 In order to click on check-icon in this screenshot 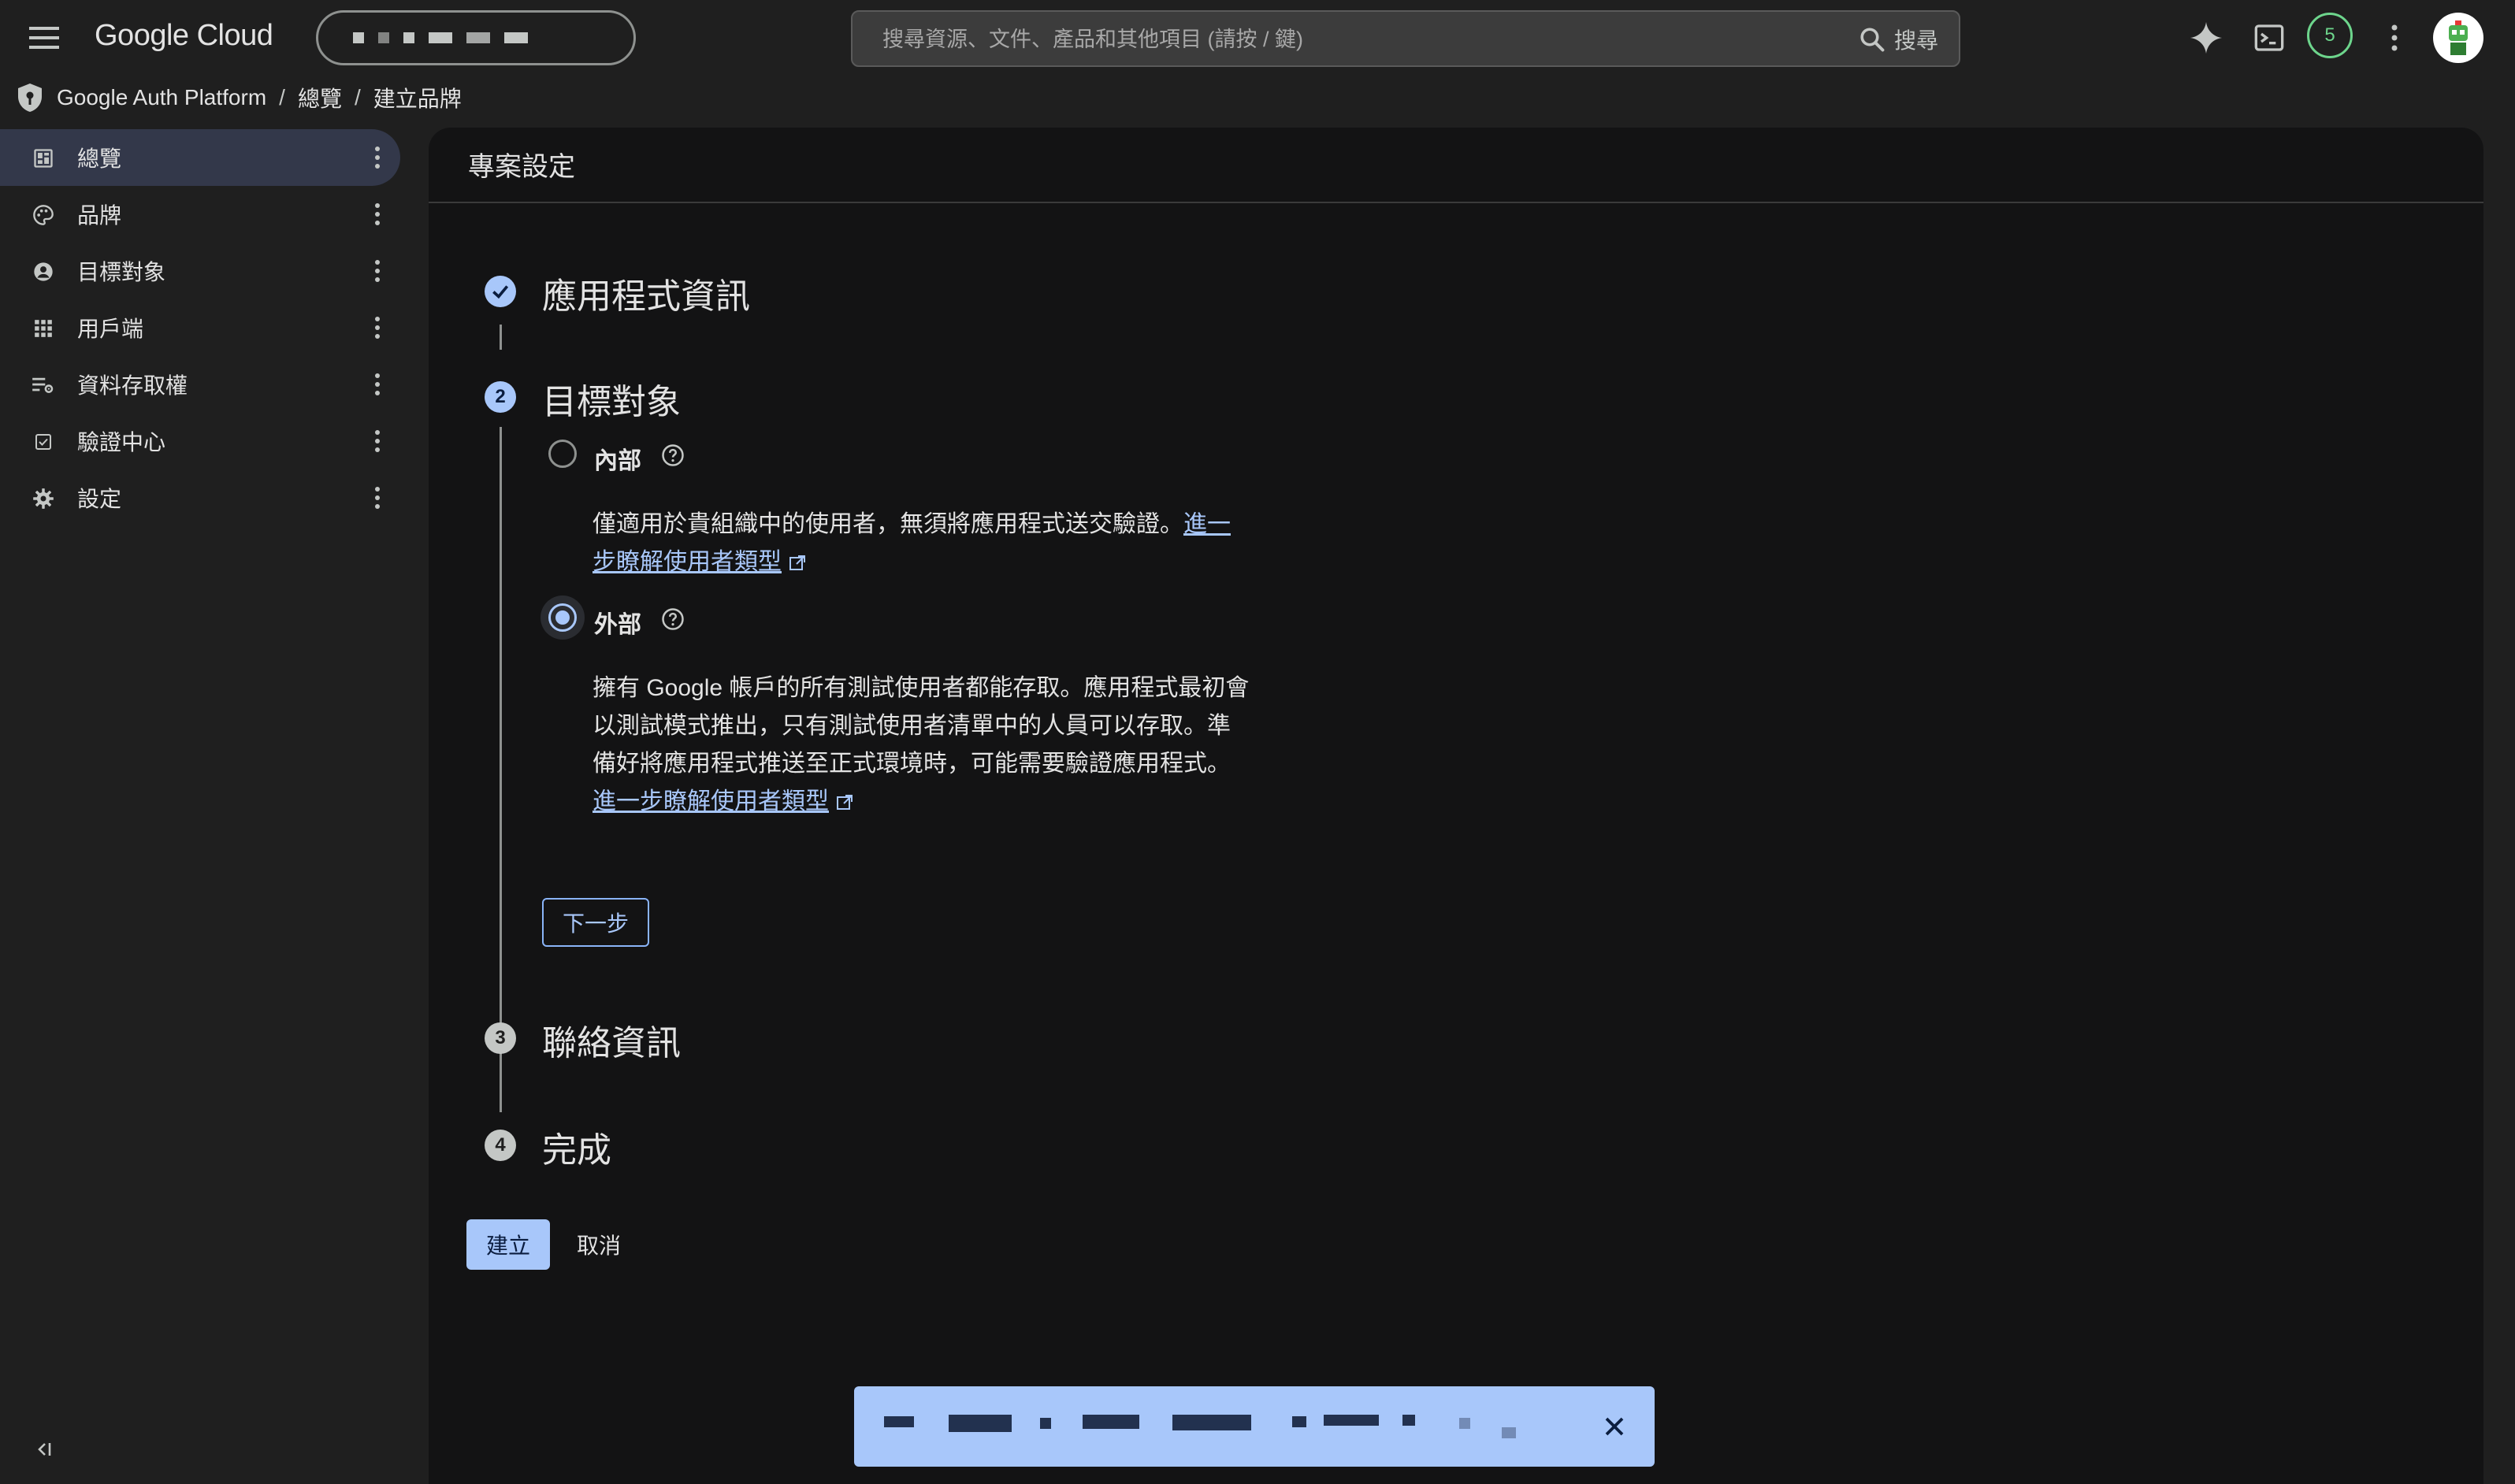, I will do `click(500, 292)`.